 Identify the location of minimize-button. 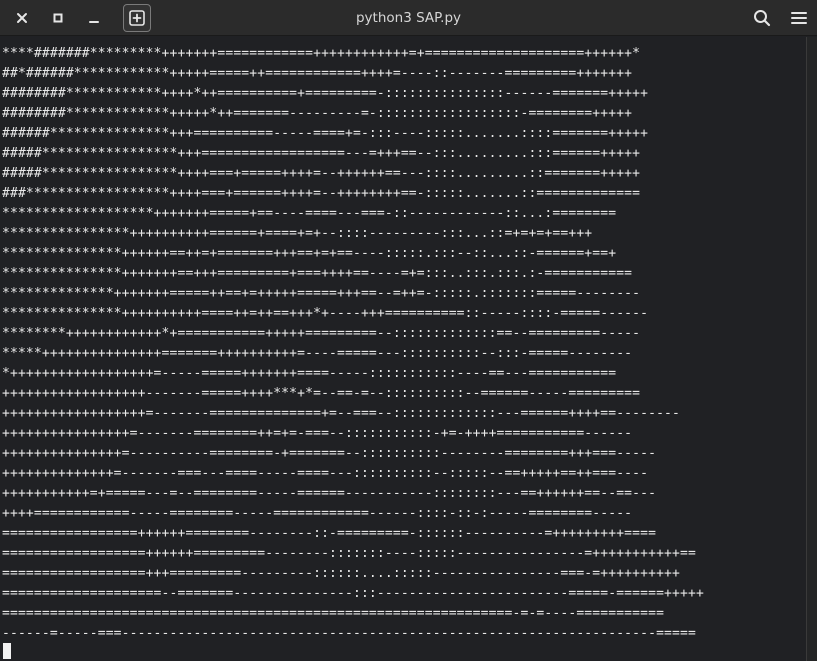
(94, 18).